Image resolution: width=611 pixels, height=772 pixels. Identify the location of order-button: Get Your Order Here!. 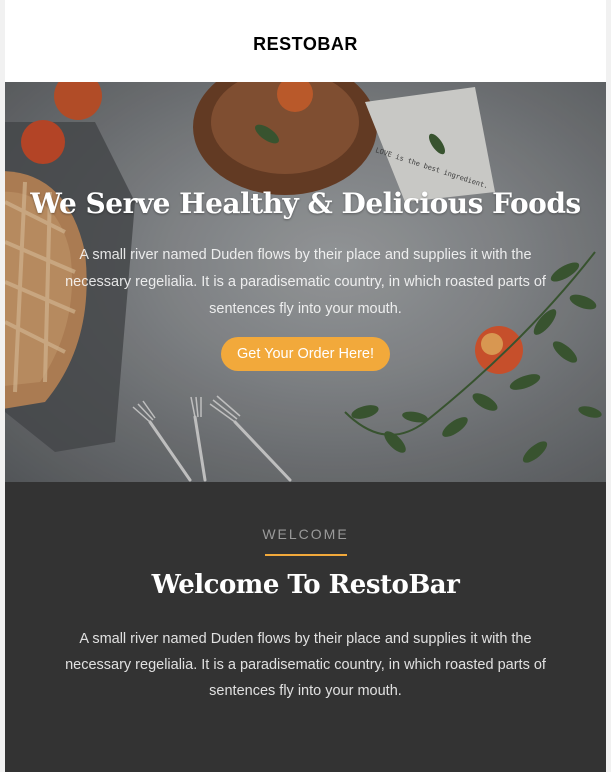
(305, 354).